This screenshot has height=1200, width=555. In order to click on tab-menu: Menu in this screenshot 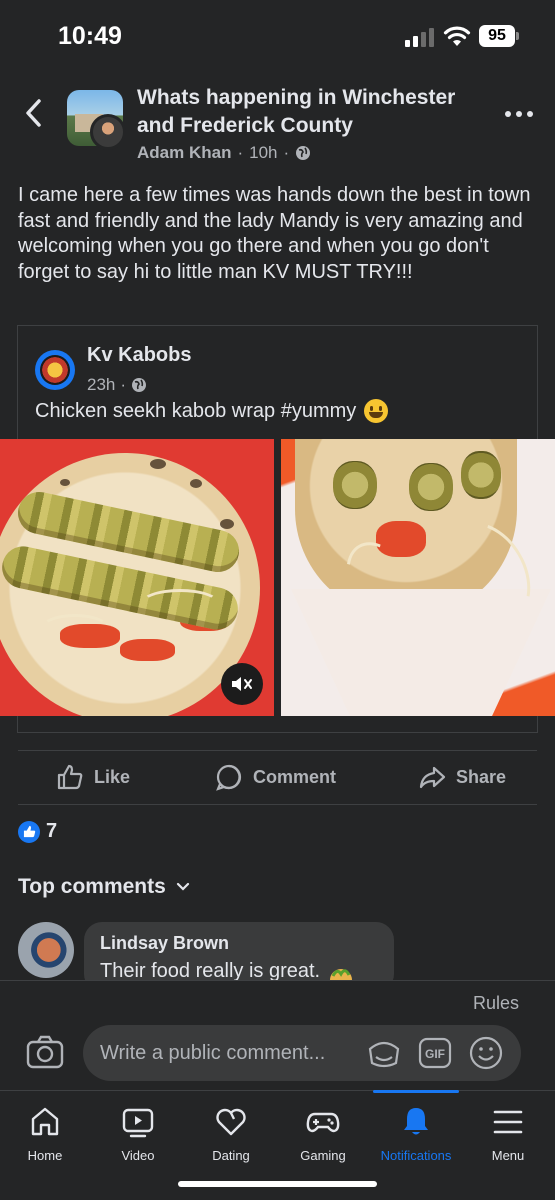, I will do `click(508, 1131)`.